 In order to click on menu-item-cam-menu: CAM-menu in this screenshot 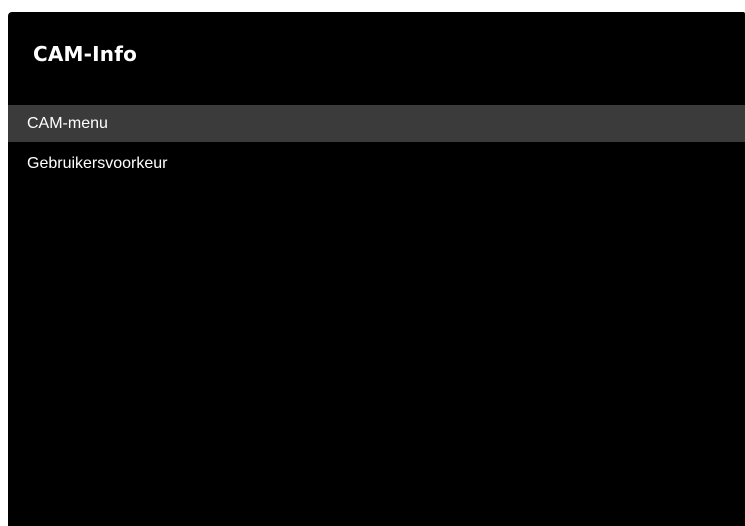, I will do `click(376, 123)`.